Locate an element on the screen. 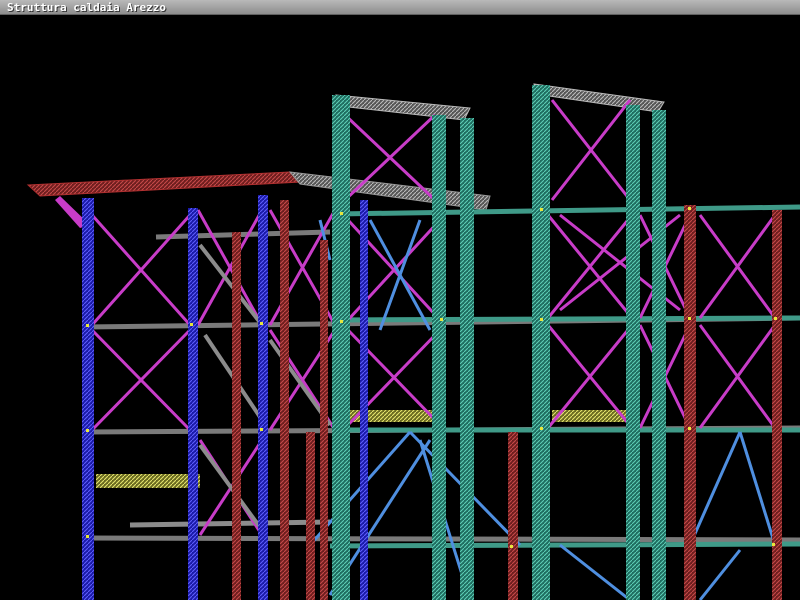 This screenshot has width=800, height=600. title-bar: Struttura caldaia Arezzo is located at coordinates (400, 7).